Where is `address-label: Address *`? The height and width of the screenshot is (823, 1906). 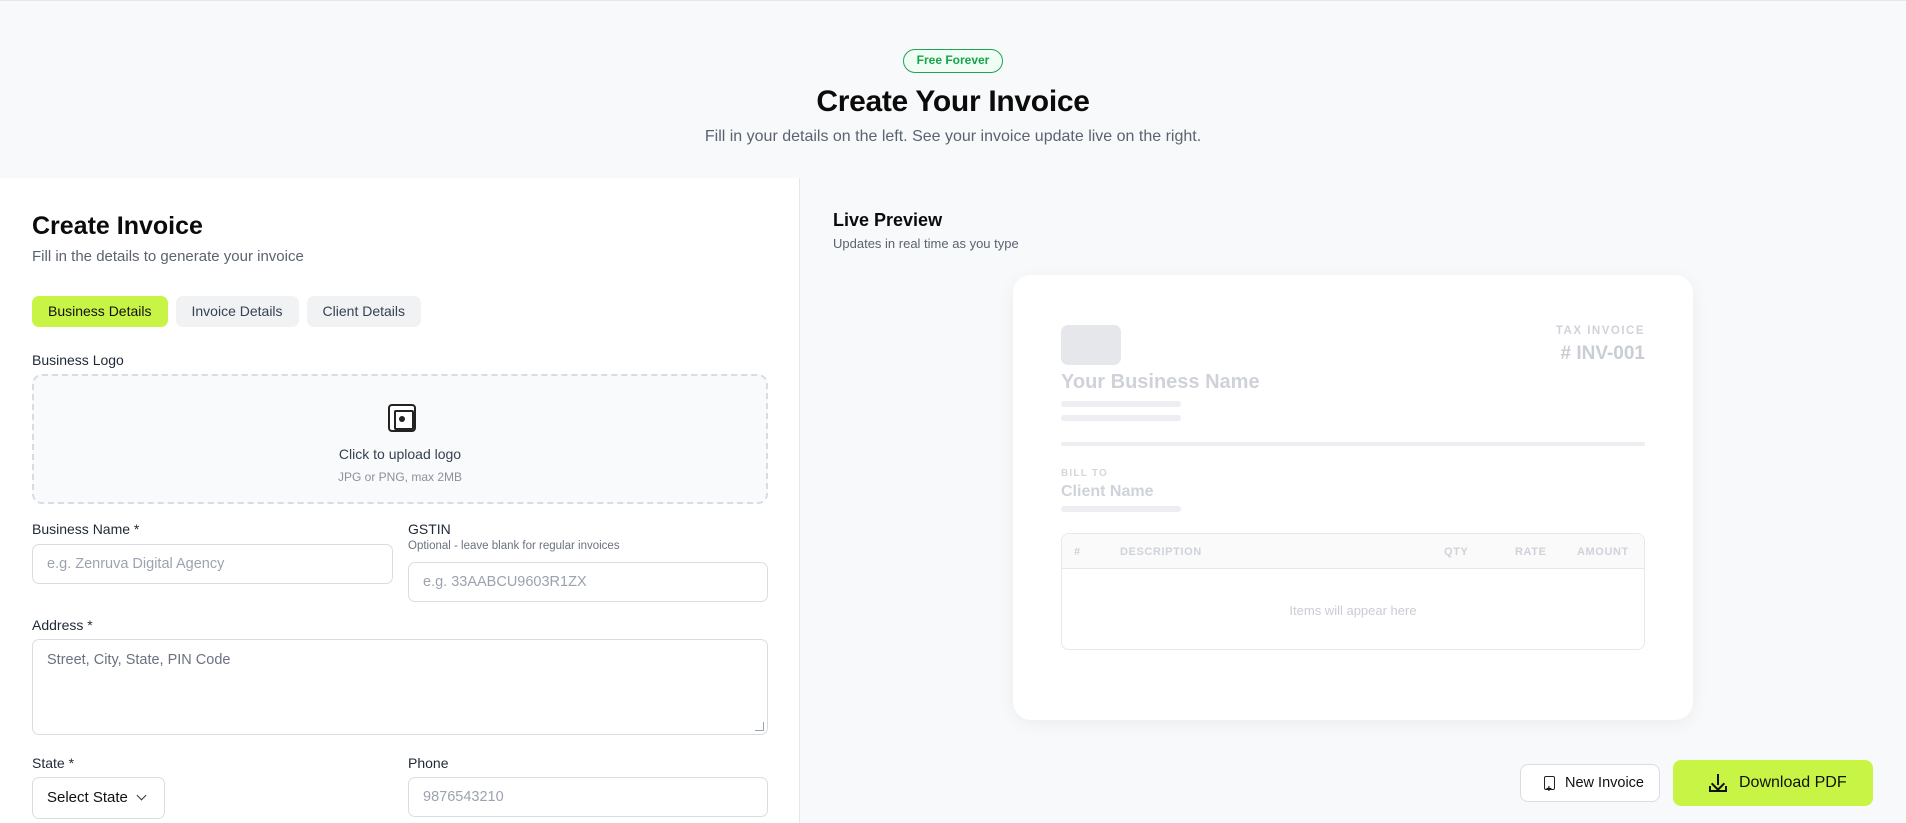
address-label: Address * is located at coordinates (62, 625).